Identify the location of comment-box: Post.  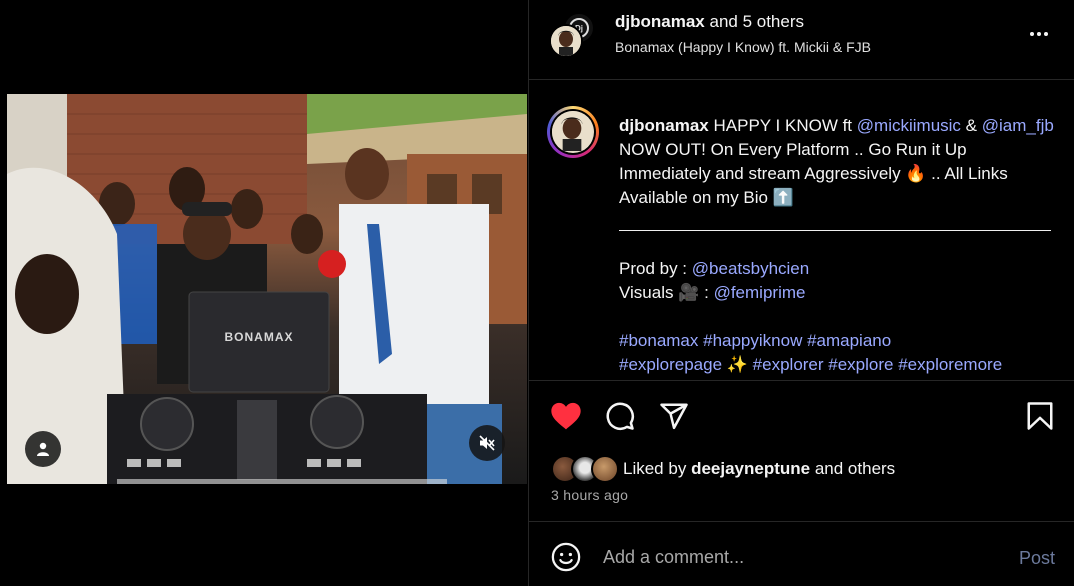
(801, 554).